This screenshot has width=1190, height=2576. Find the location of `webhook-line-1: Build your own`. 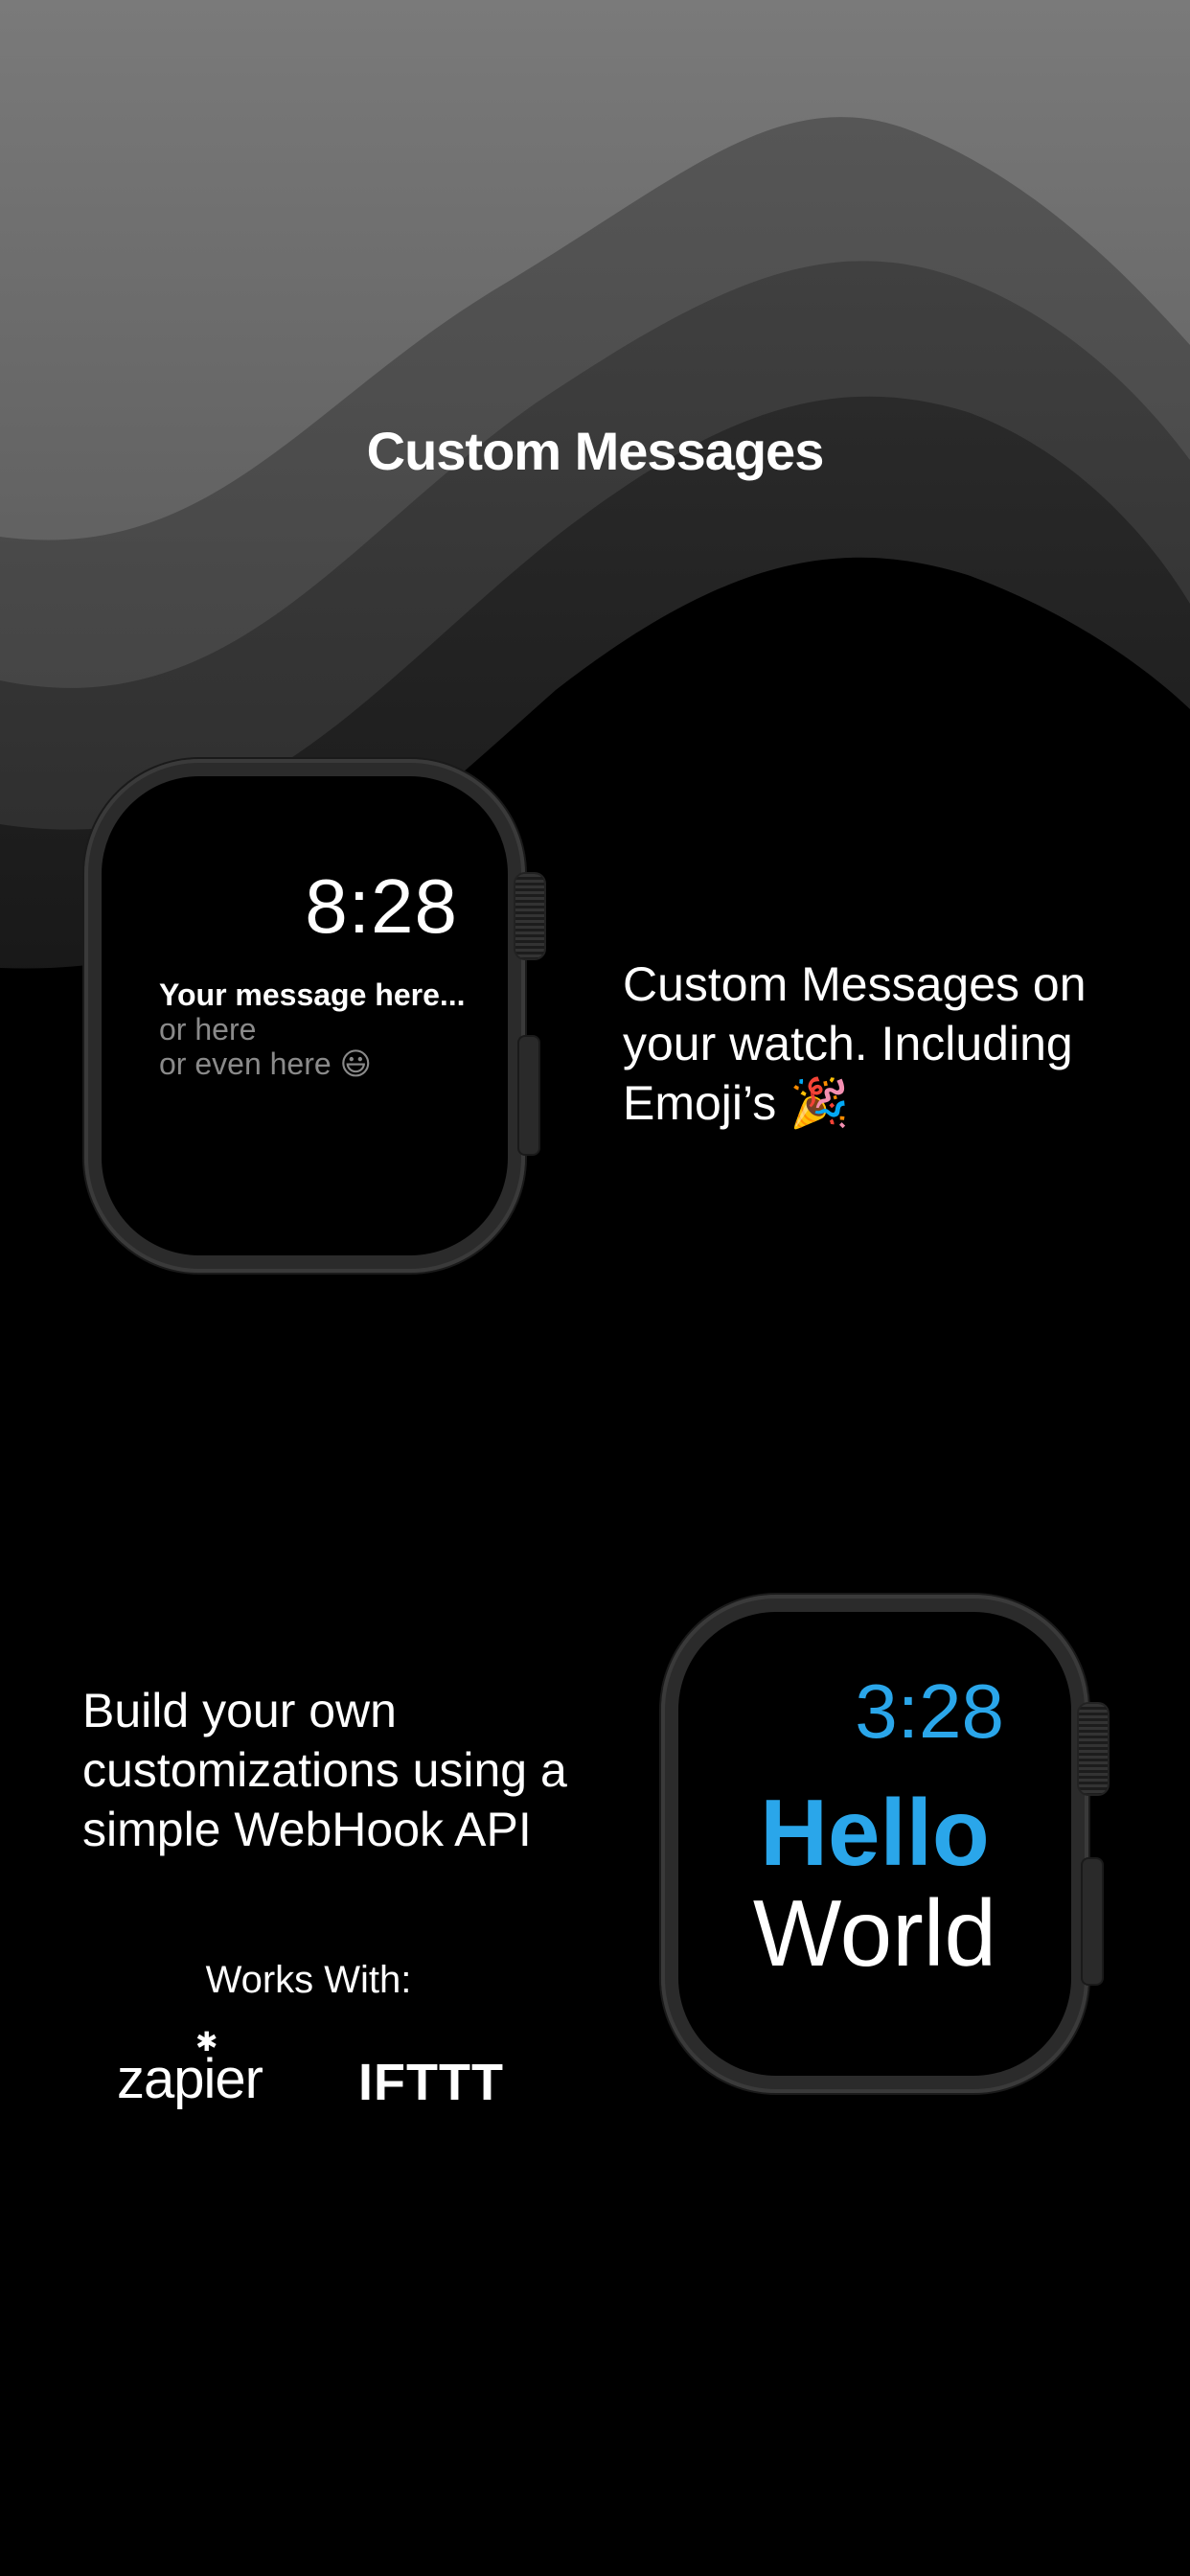

webhook-line-1: Build your own is located at coordinates (240, 1710).